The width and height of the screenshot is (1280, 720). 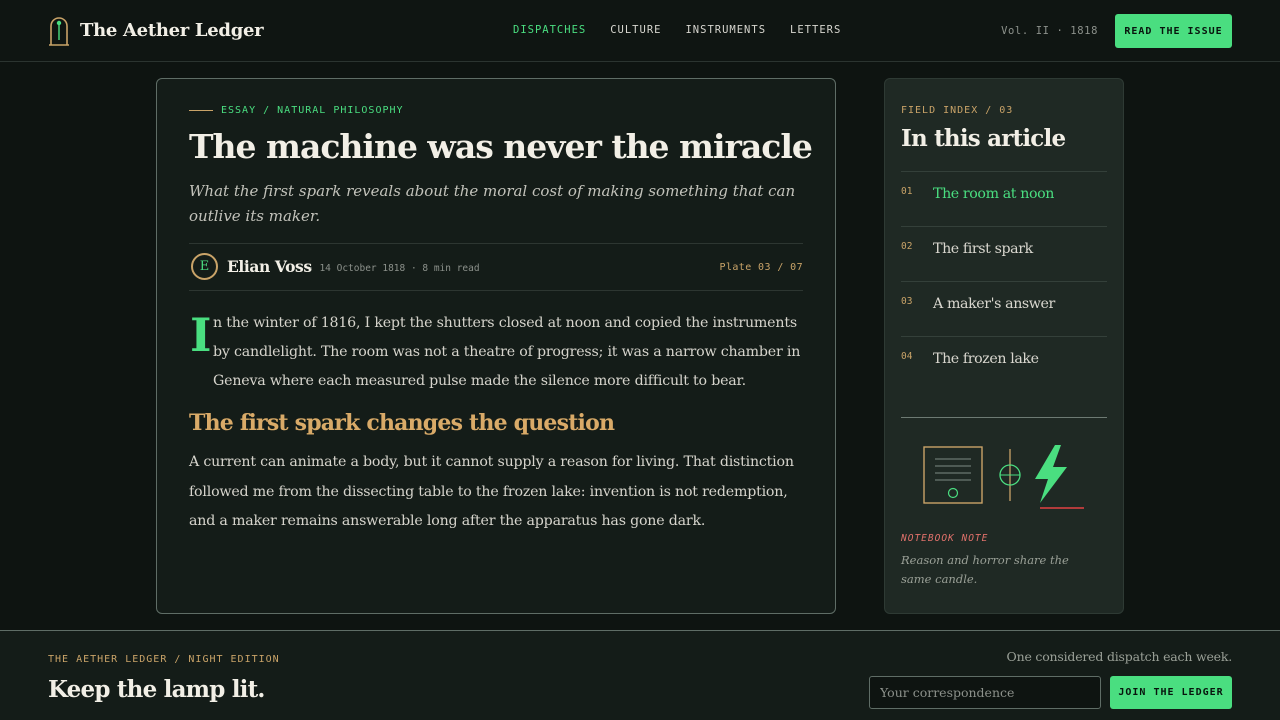 I want to click on sidebar-title: In this article, so click(x=983, y=138).